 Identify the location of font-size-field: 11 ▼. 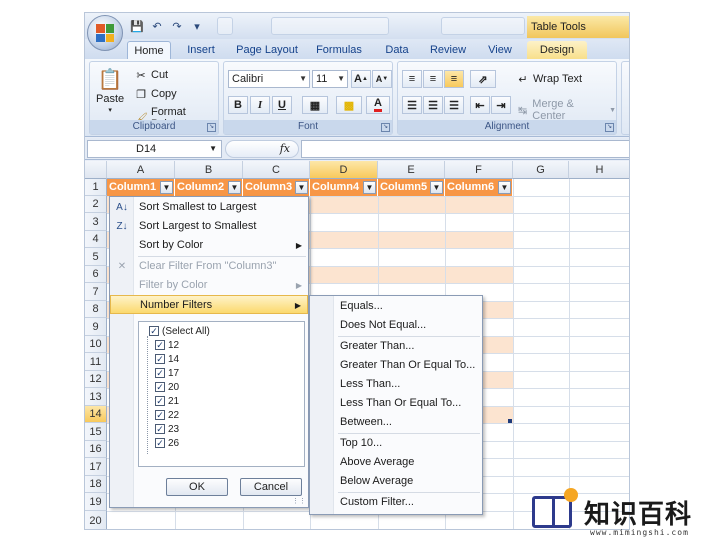
(330, 79).